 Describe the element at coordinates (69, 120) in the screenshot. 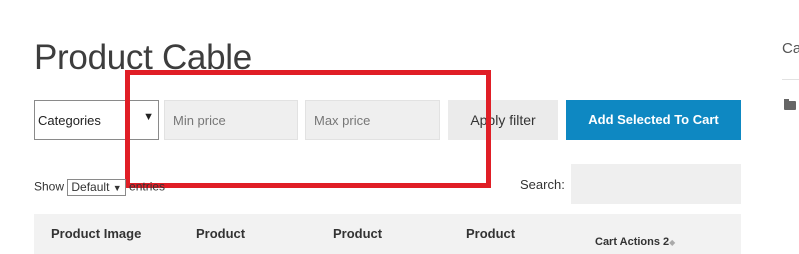

I see `category-select-value: Categories` at that location.